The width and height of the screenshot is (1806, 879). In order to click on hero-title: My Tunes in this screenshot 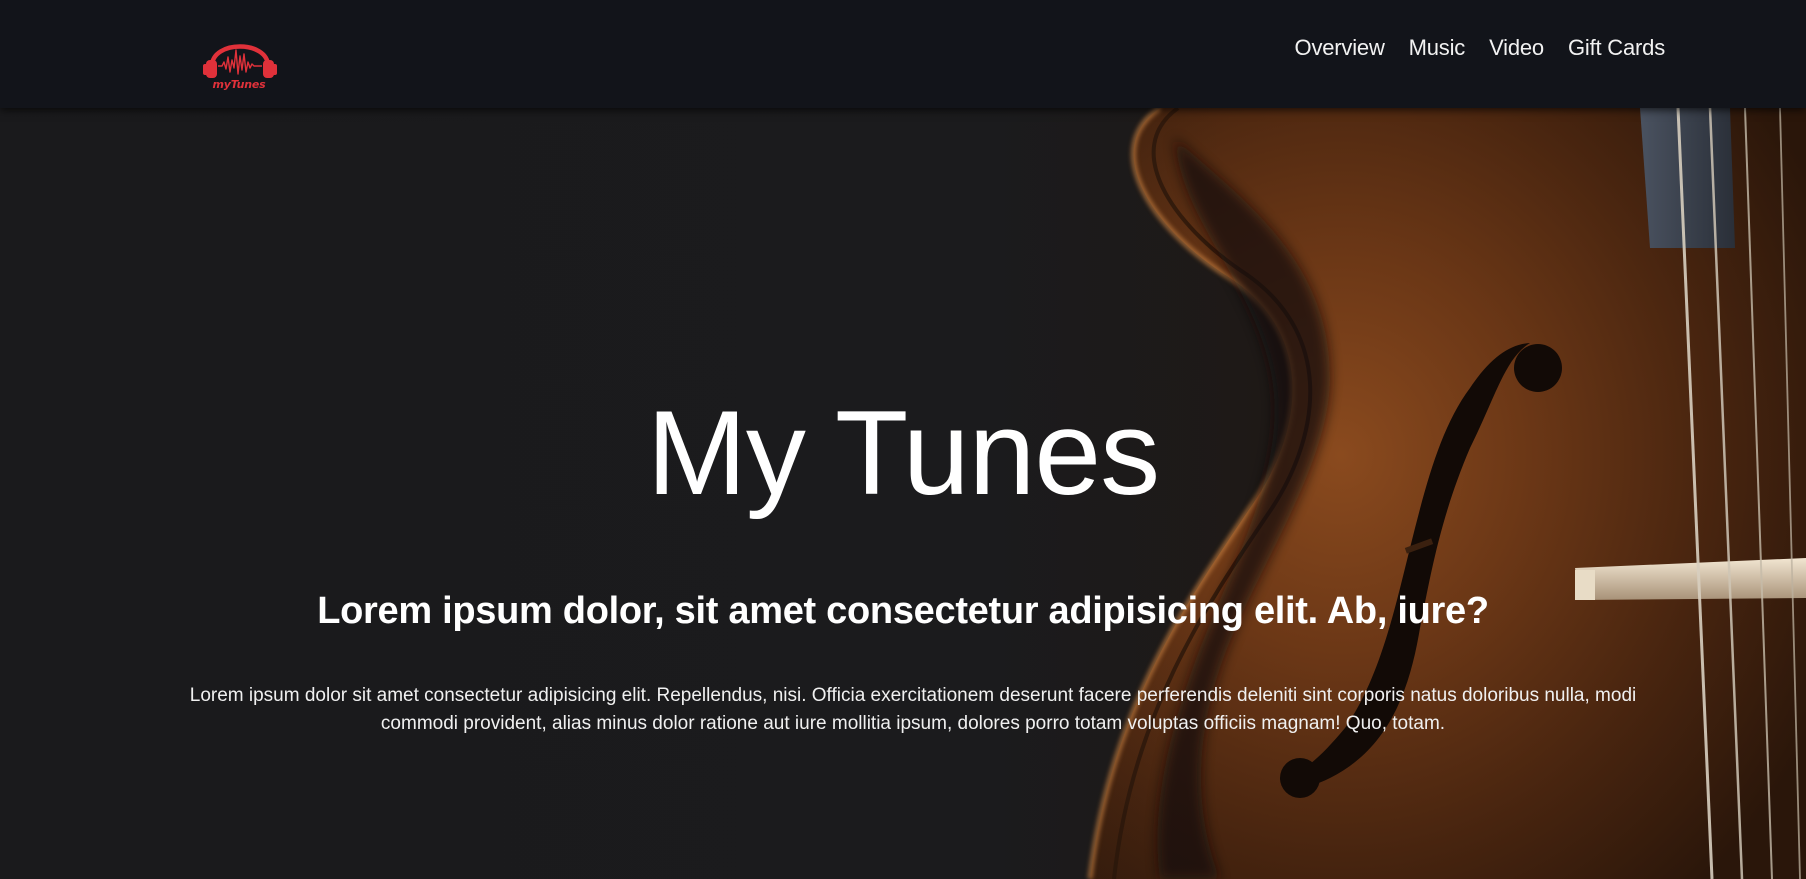, I will do `click(903, 453)`.